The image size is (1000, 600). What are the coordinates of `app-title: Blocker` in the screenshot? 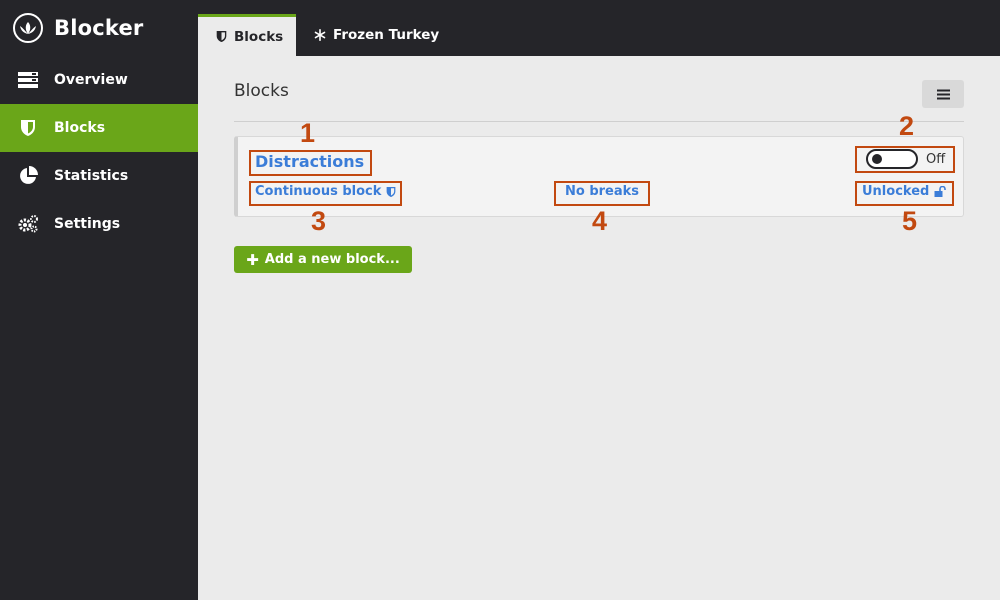 It's located at (99, 28).